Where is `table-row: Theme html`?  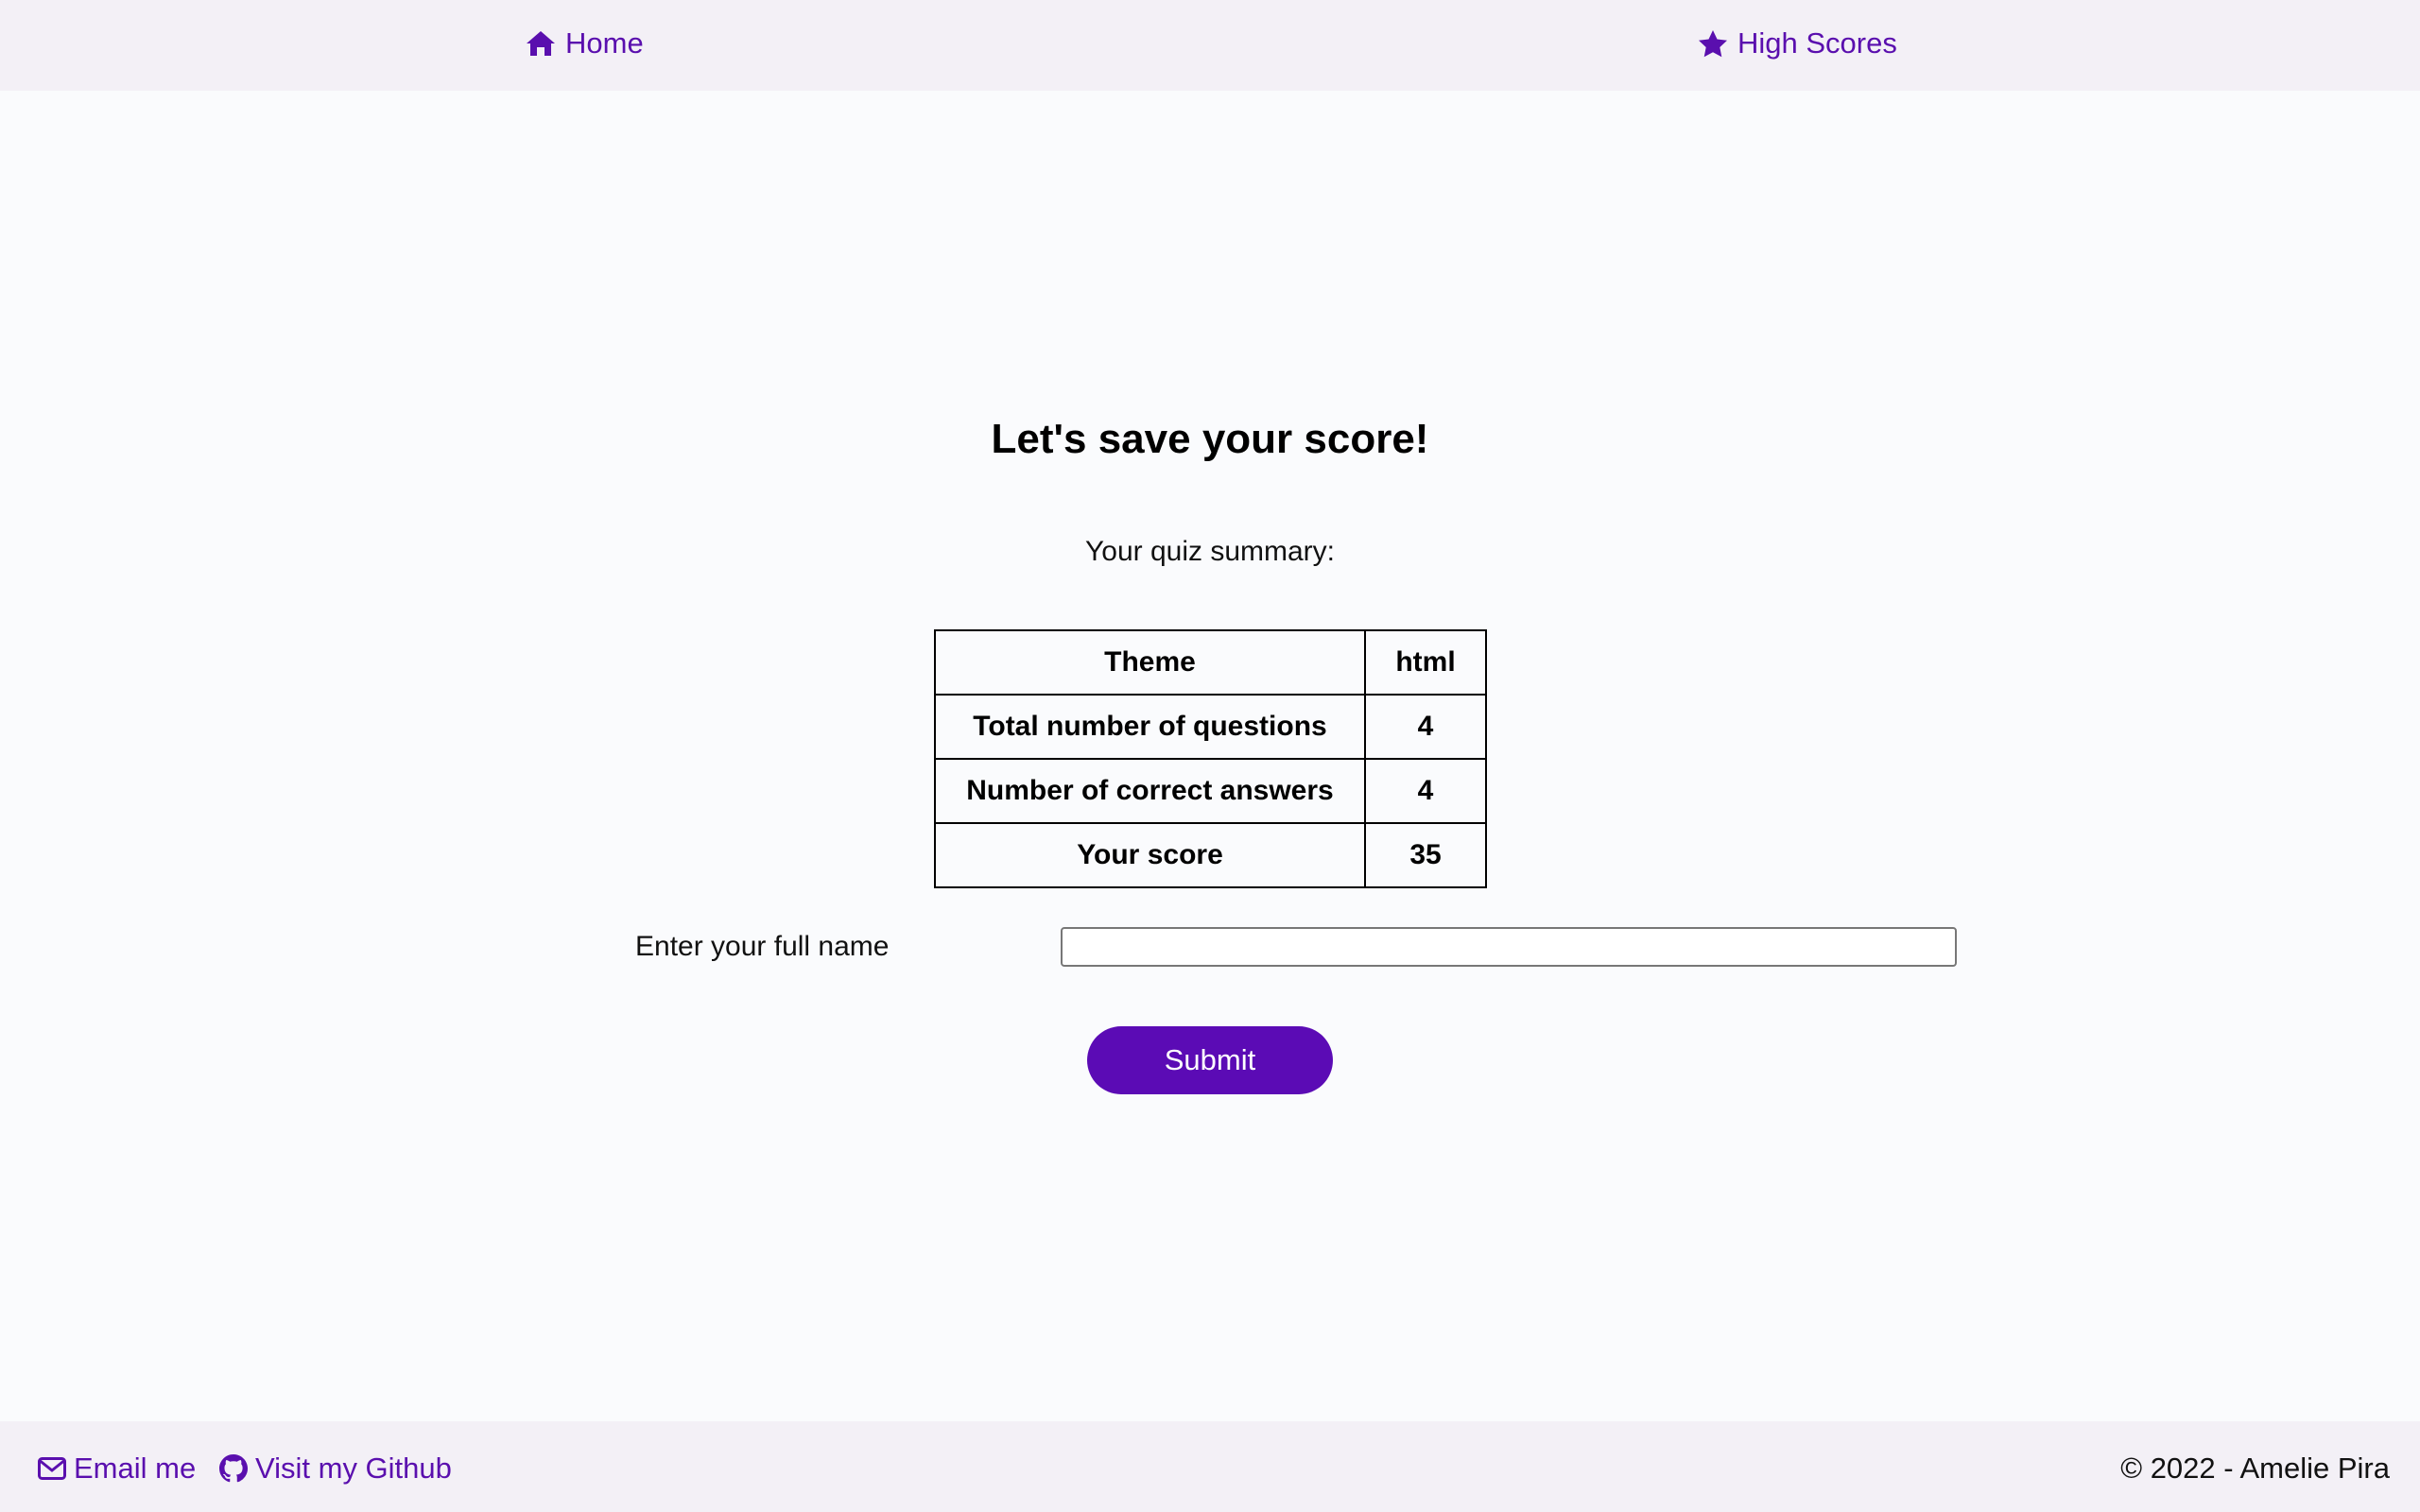 table-row: Theme html is located at coordinates (1210, 662).